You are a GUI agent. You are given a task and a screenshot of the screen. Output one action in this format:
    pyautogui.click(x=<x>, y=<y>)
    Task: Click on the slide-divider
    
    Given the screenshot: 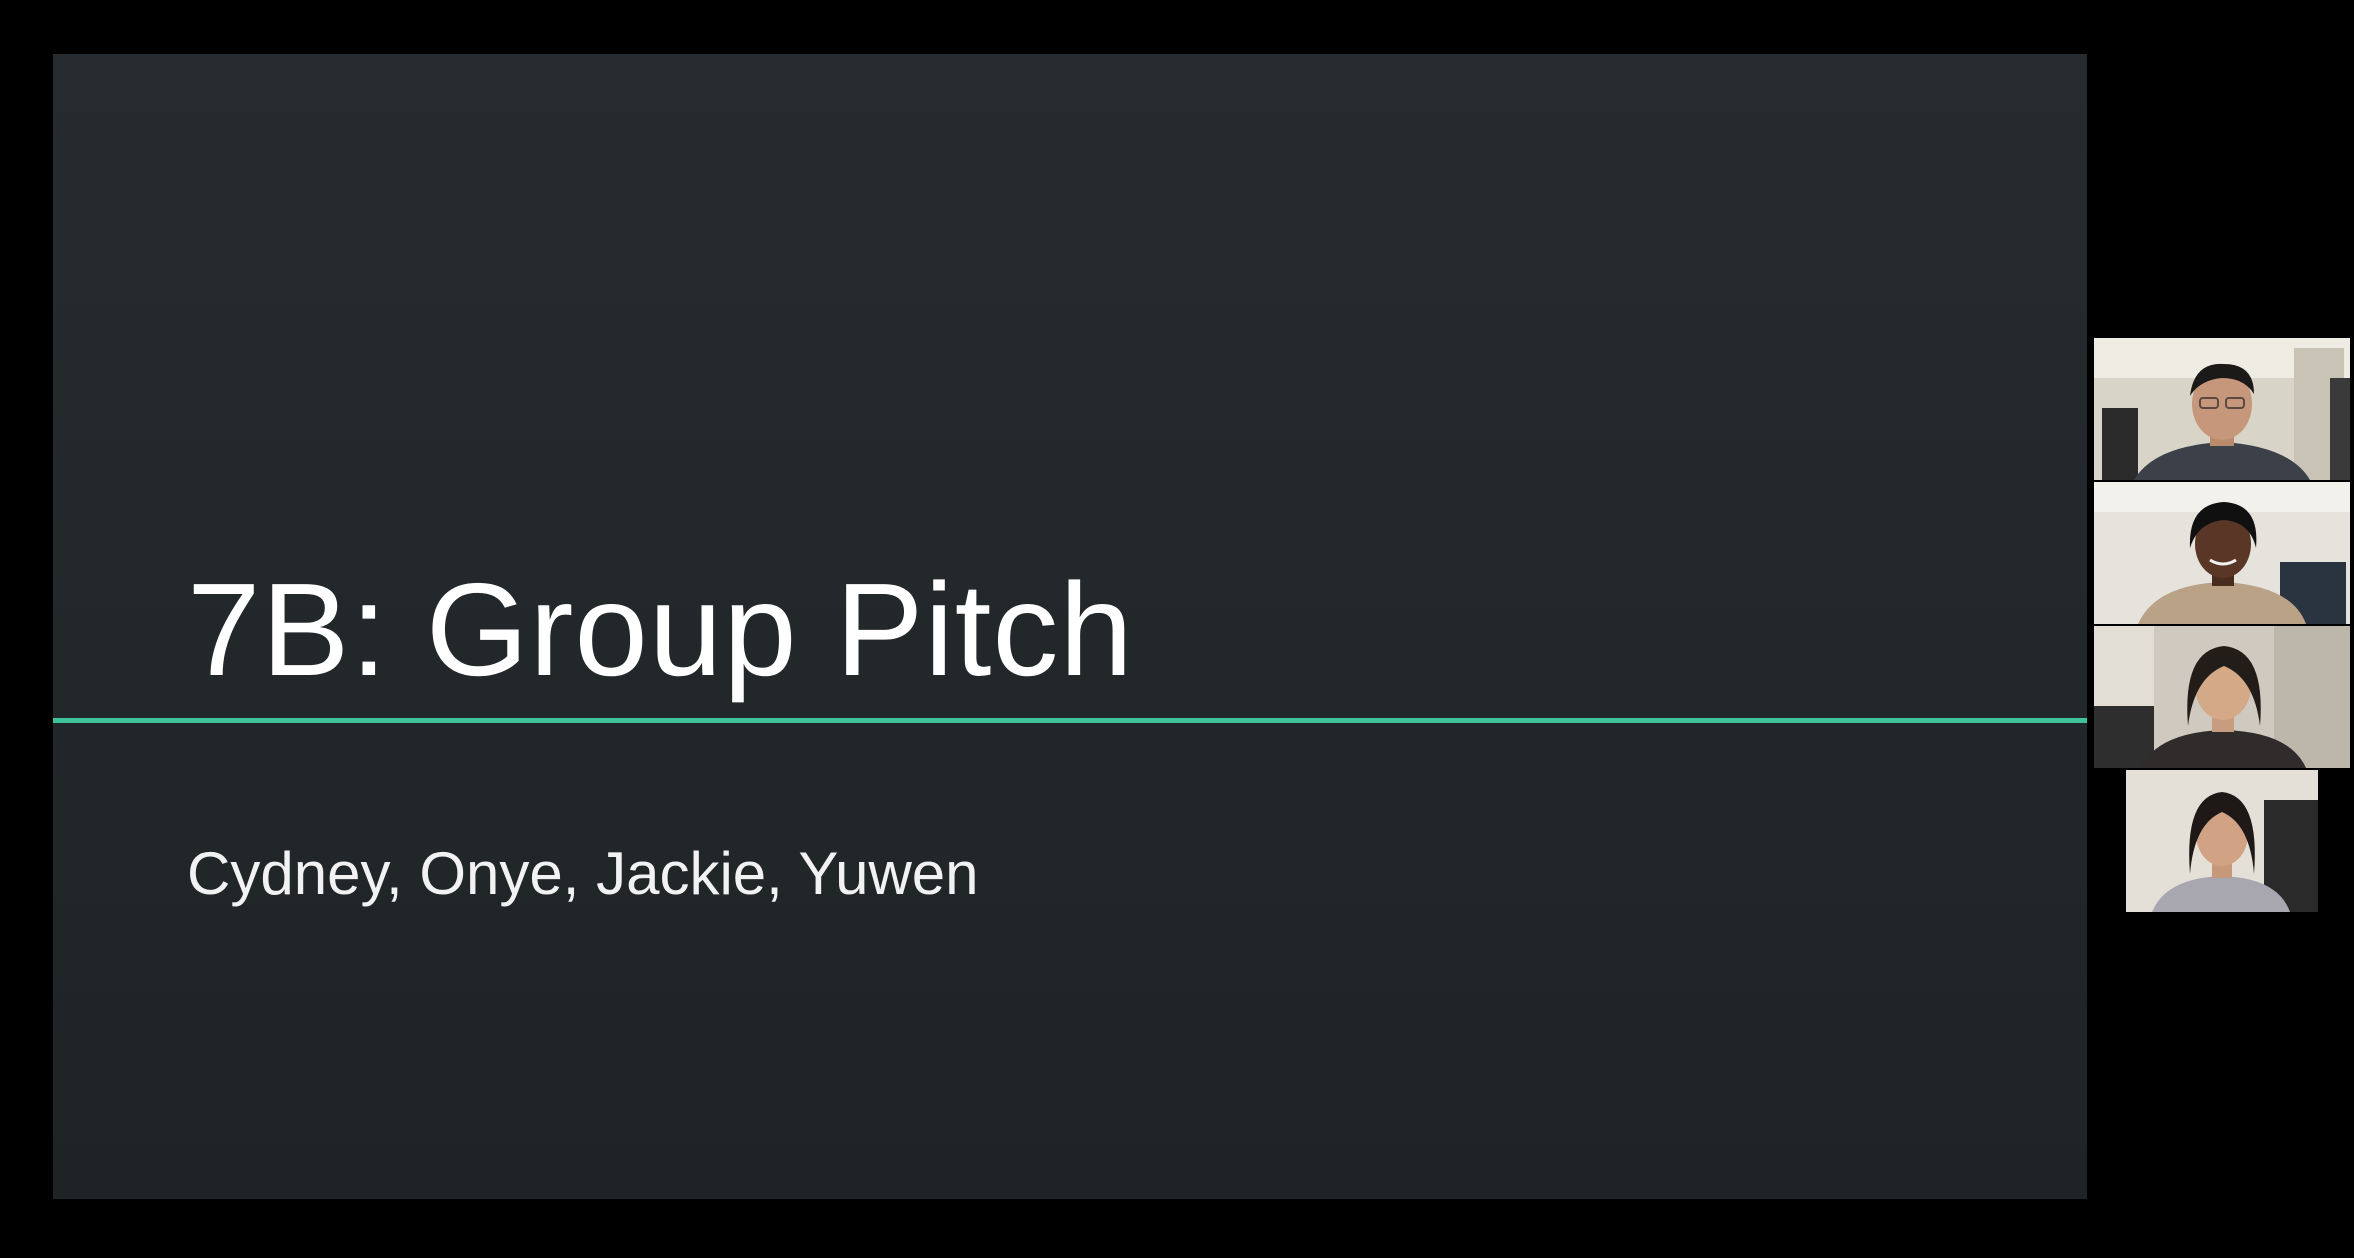 What is the action you would take?
    pyautogui.click(x=1070, y=720)
    